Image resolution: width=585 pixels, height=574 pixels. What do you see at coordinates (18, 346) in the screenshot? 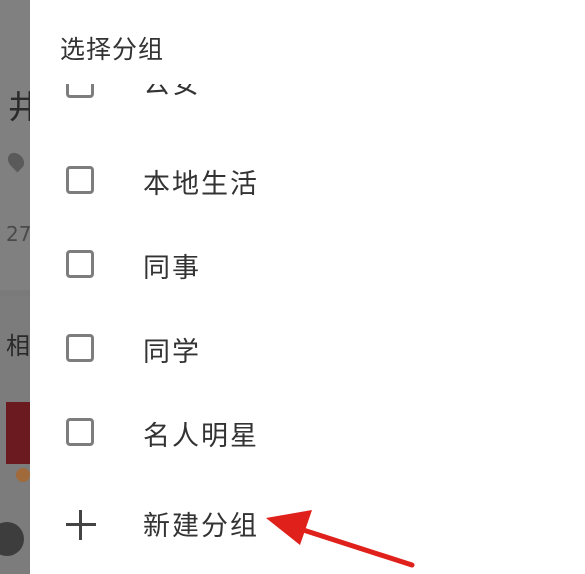
I see `background-section-fragment: 相` at bounding box center [18, 346].